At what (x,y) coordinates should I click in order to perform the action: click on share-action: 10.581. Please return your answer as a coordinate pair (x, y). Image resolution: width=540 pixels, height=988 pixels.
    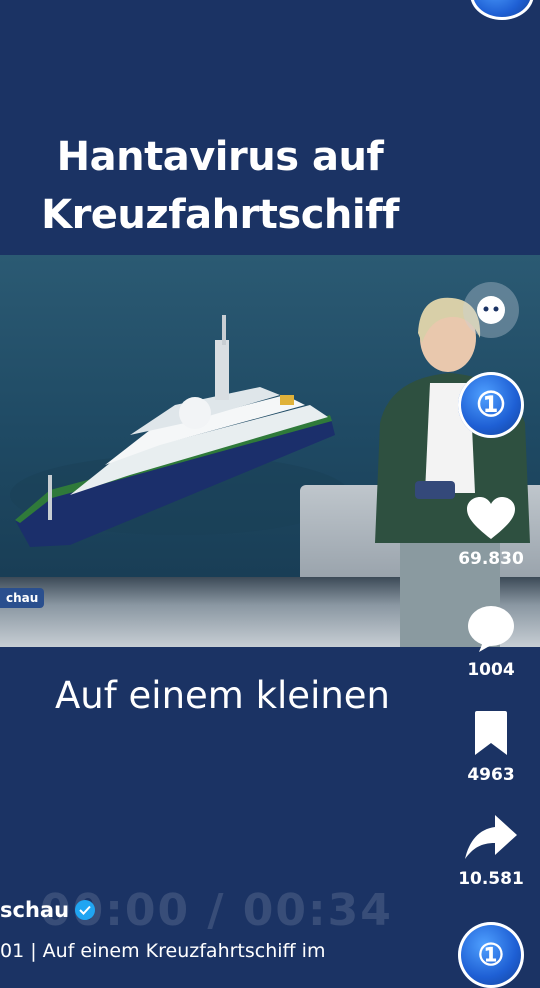
    Looking at the image, I should click on (491, 852).